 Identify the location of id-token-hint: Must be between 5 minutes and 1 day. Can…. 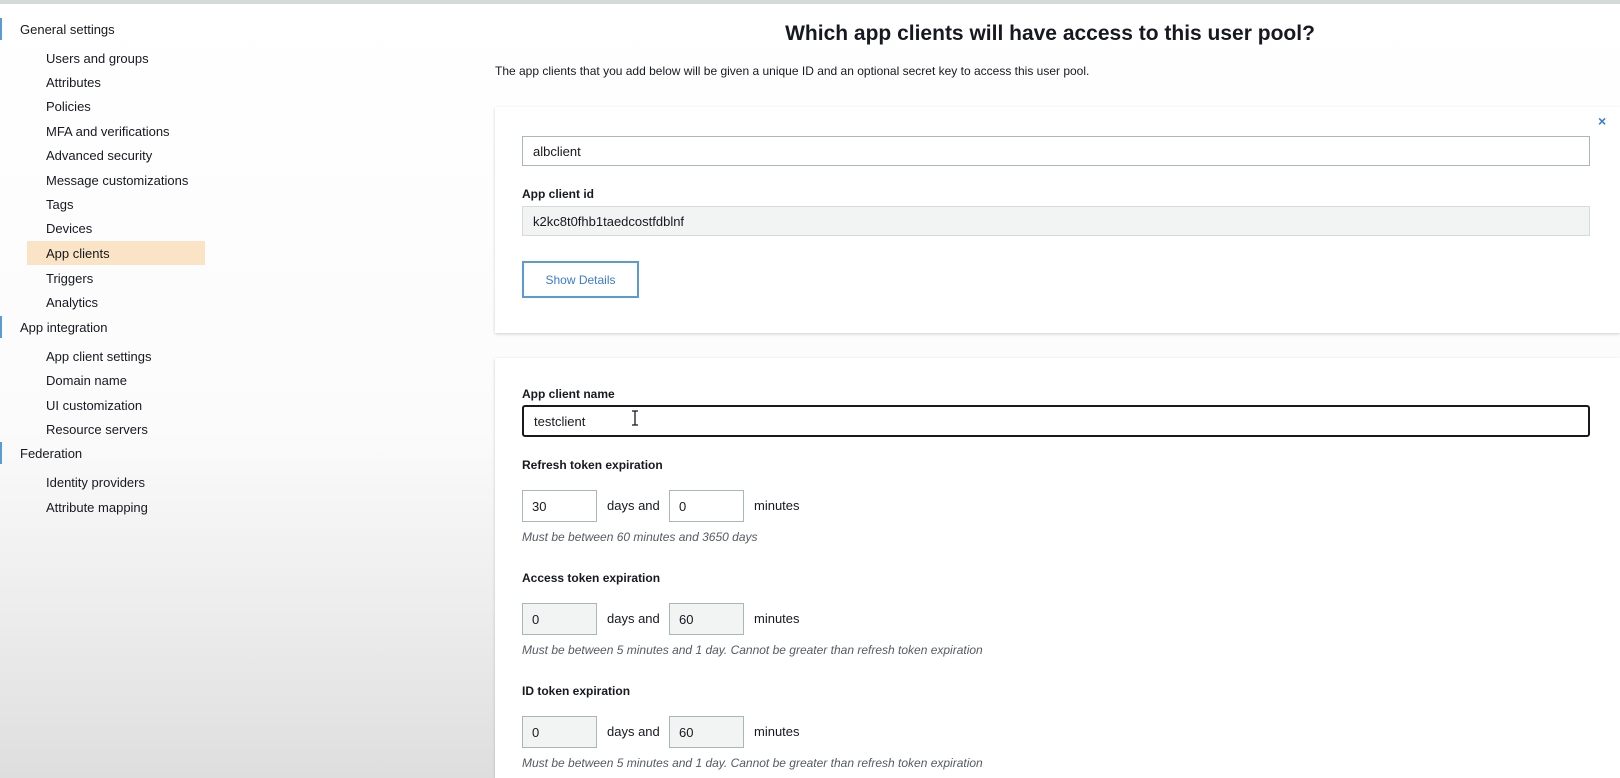
(752, 763).